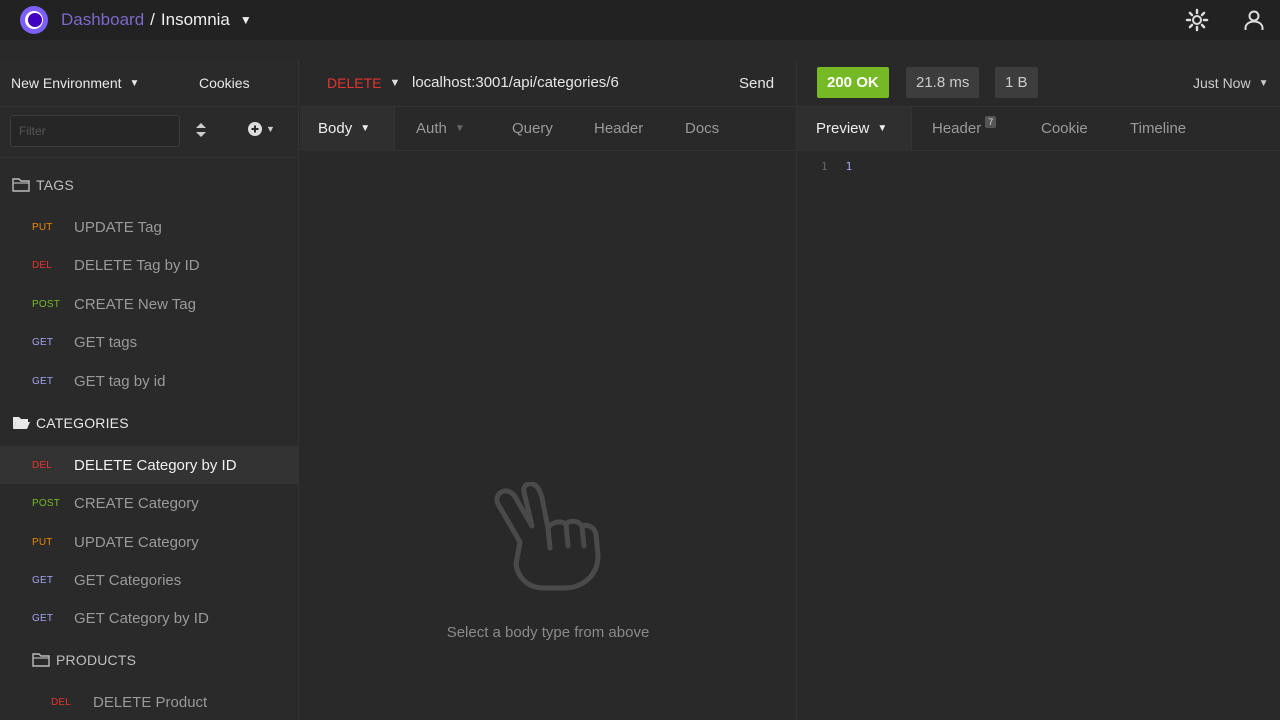 The image size is (1280, 720). I want to click on response-status-bar: 200 OK 21.8 ms 1 B Just Now ▼, so click(1038, 83).